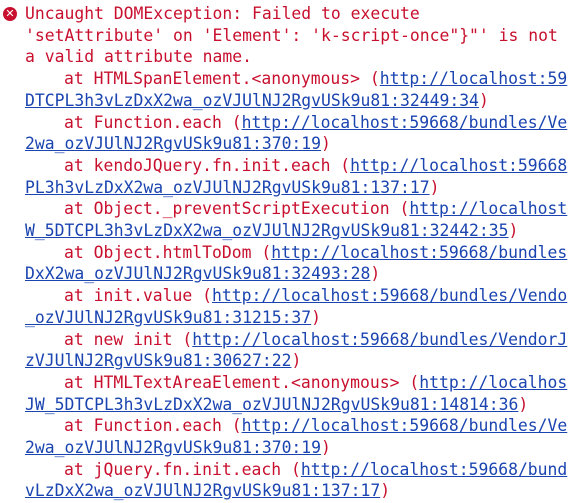 Image resolution: width=569 pixels, height=503 pixels. What do you see at coordinates (10, 14) in the screenshot?
I see `error-circle-icon: ✕` at bounding box center [10, 14].